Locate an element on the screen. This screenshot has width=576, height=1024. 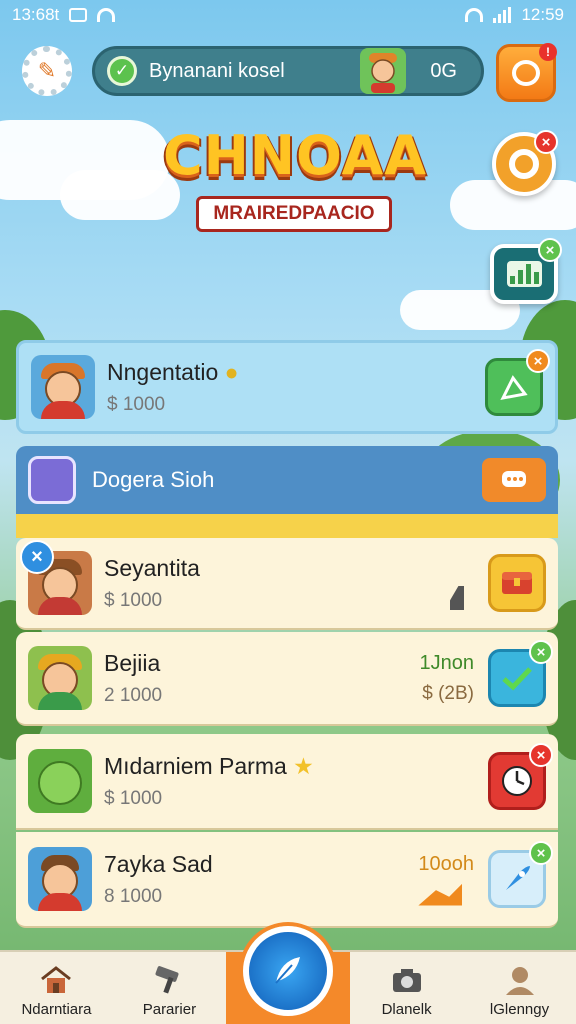
item-meta: 1Jnon $ (2B) is located at coordinates (447, 678).